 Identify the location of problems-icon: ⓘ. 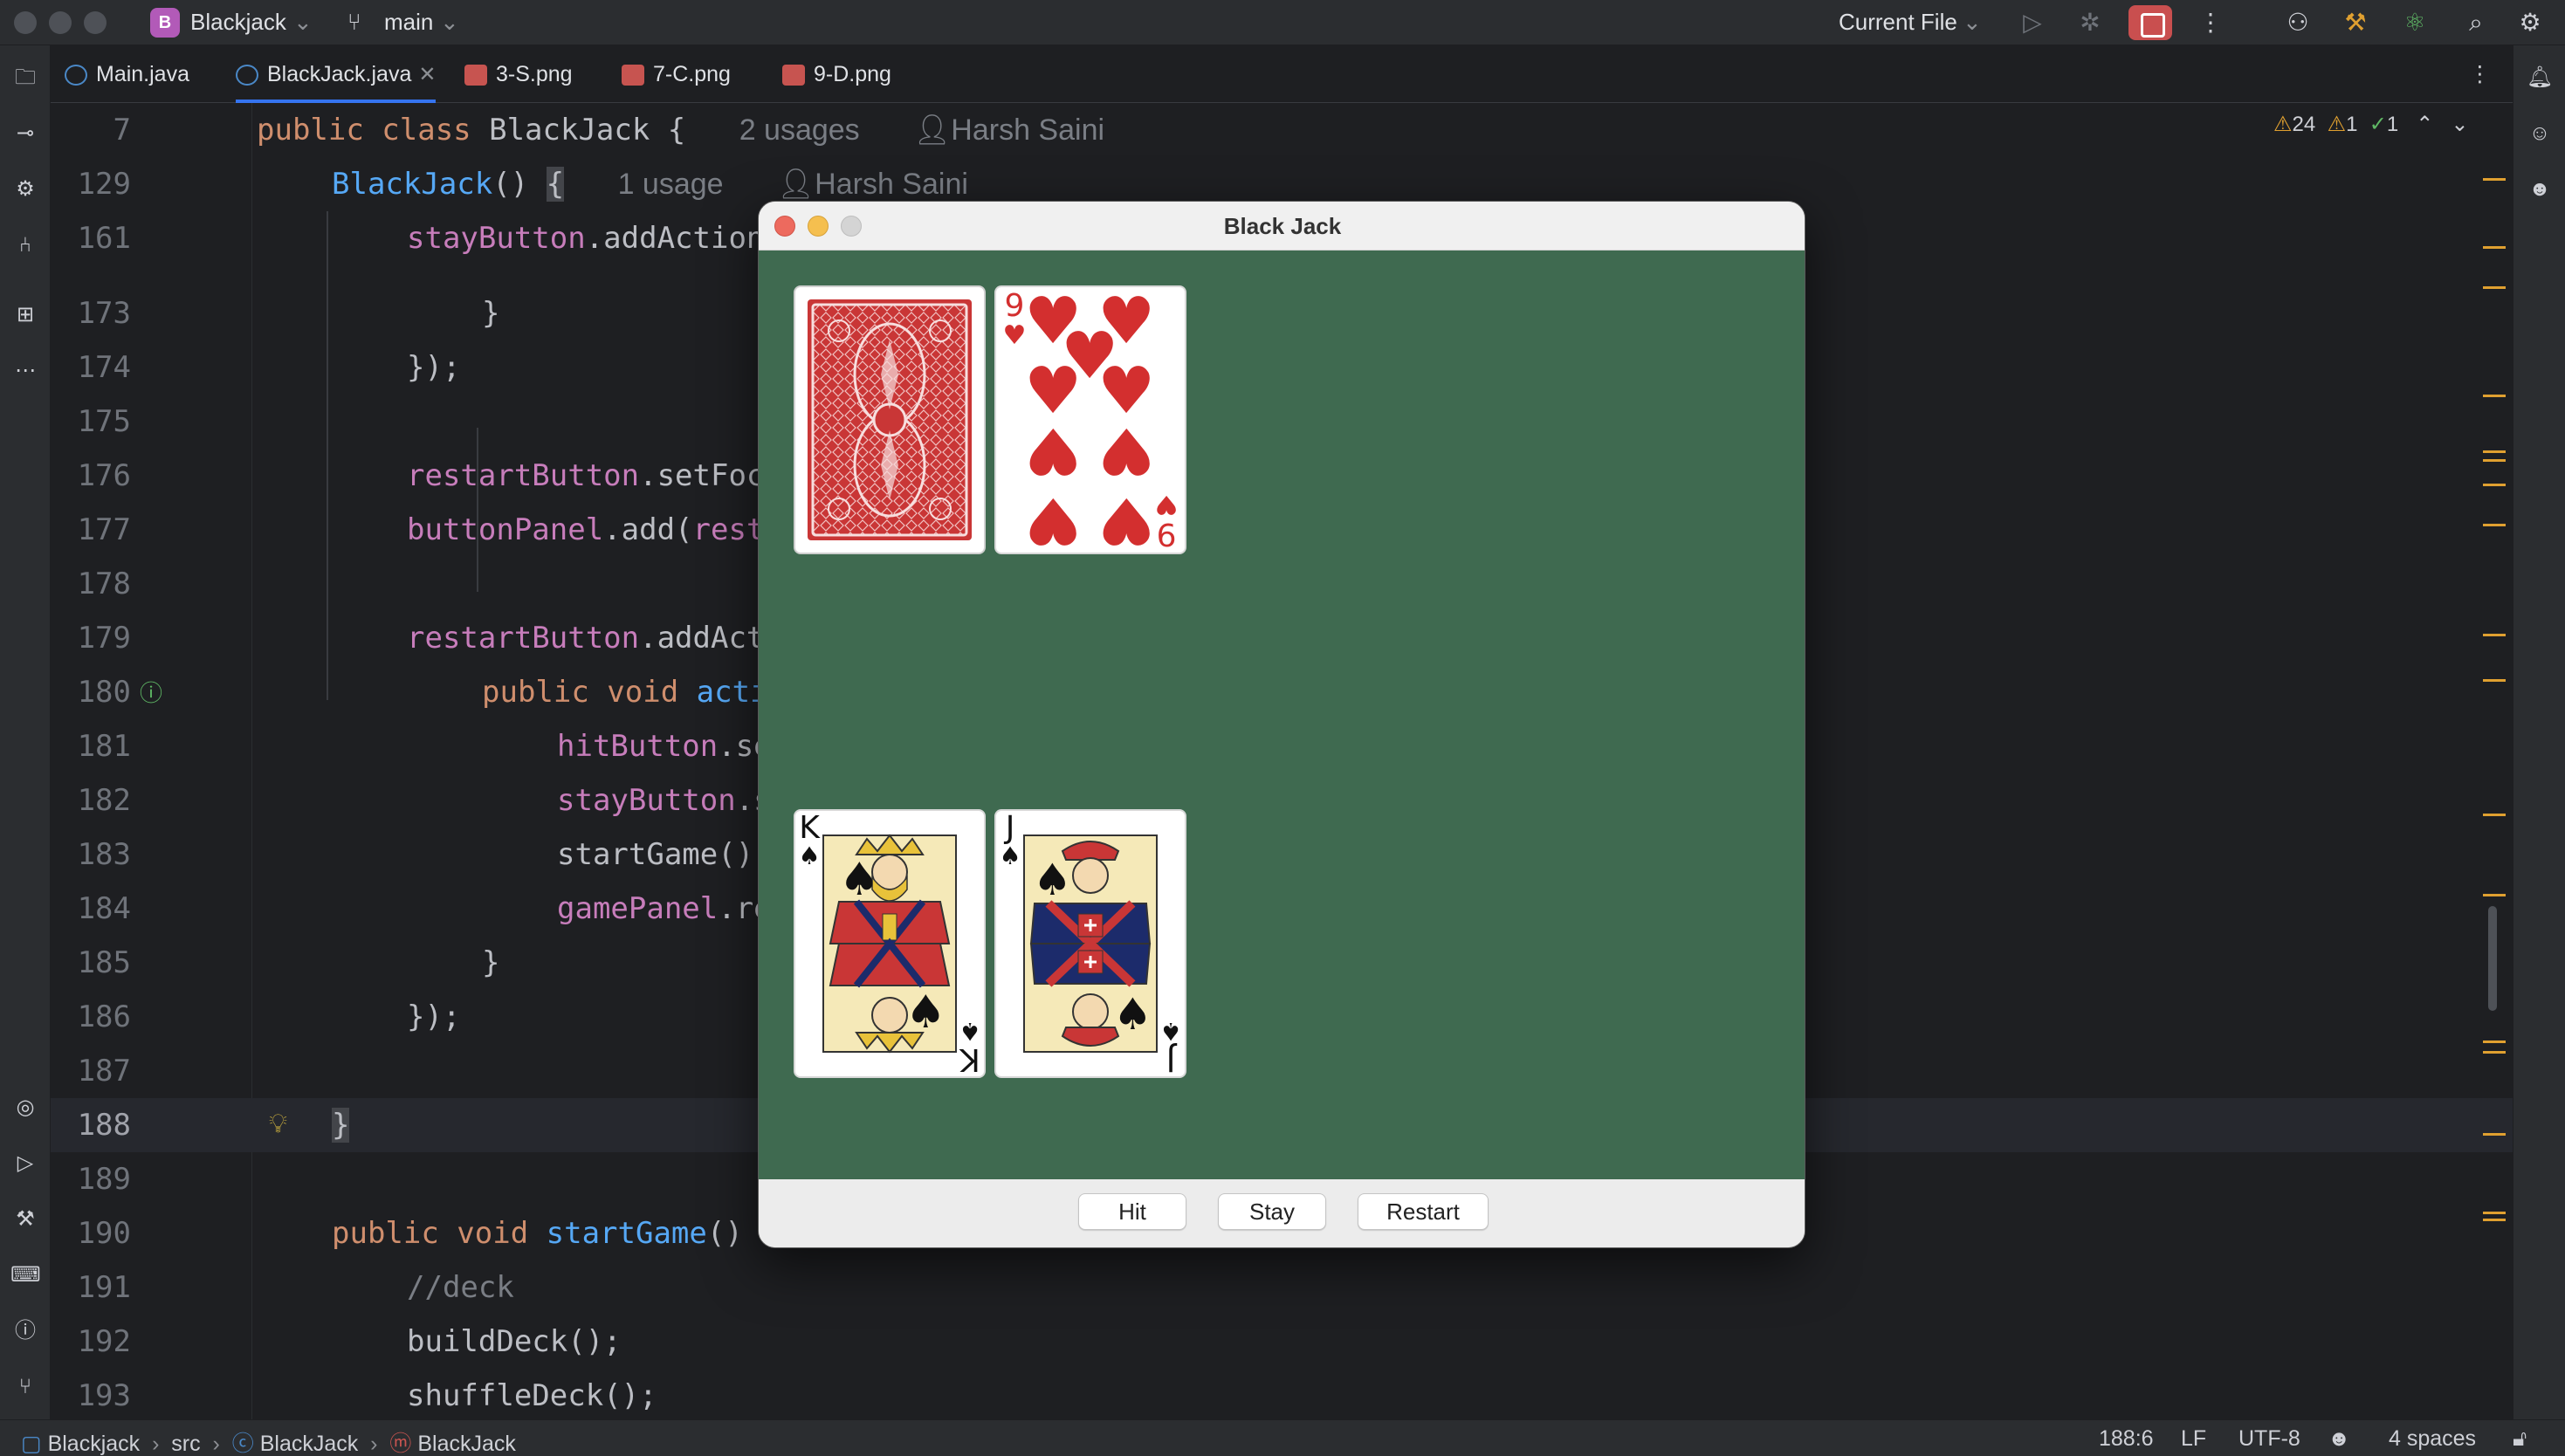
(25, 1331).